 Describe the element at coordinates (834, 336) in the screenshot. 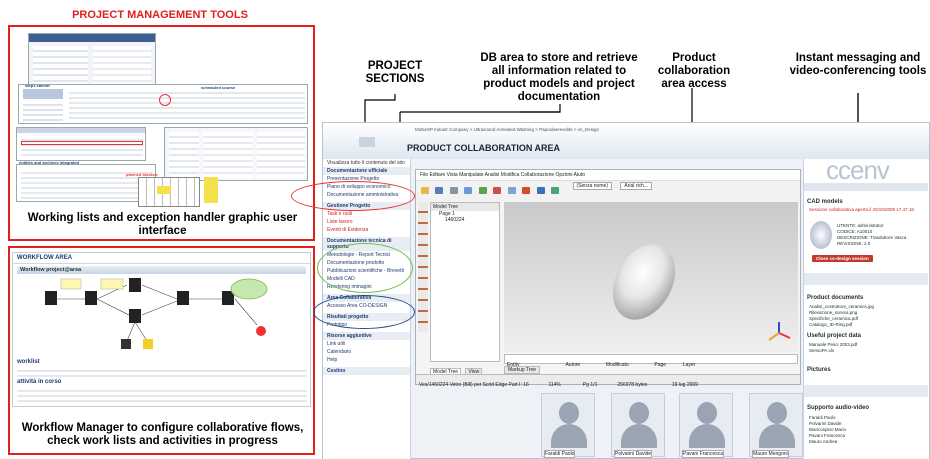

I see `useful-data-title: Useful project data` at that location.